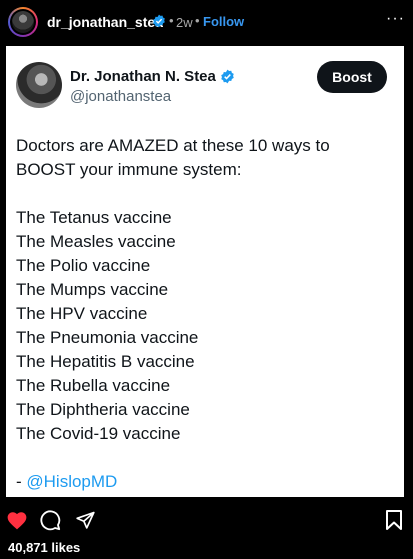 The width and height of the screenshot is (413, 559). I want to click on avatar-photo, so click(23, 22).